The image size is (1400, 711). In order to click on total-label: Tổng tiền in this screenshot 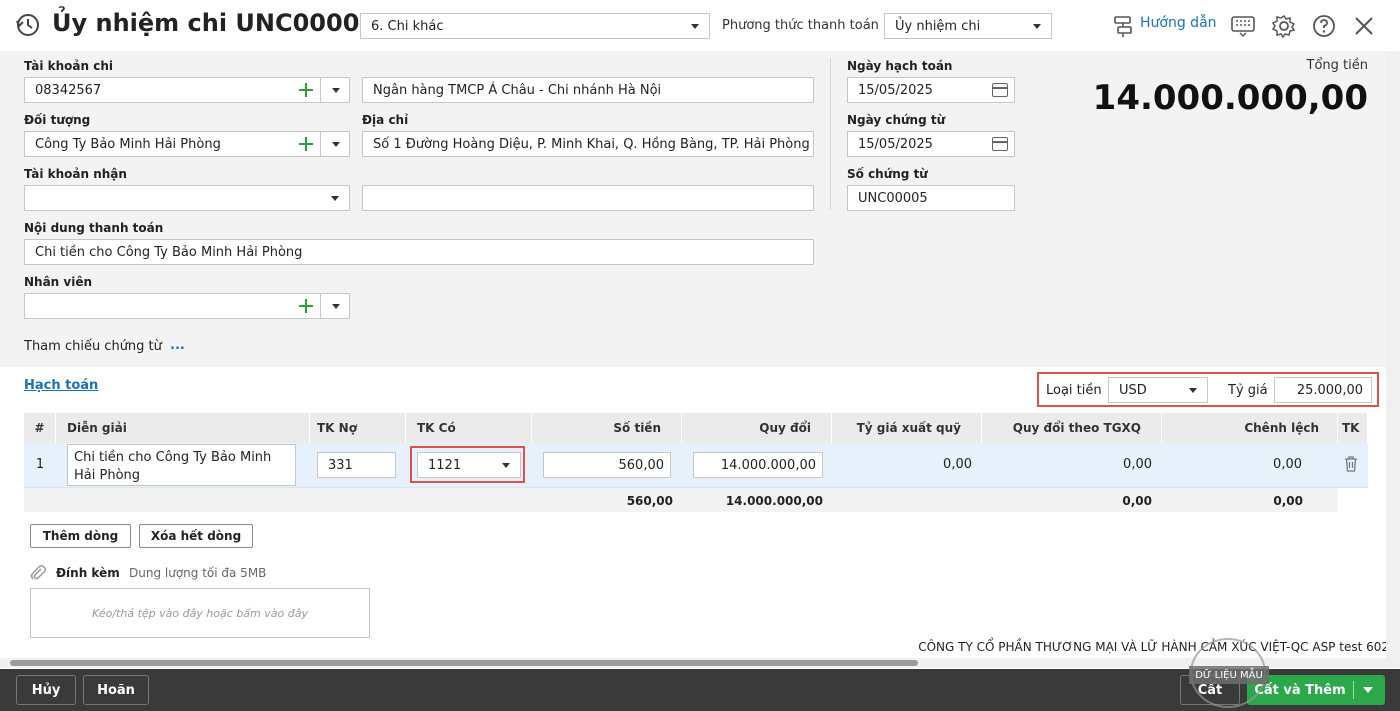, I will do `click(1337, 65)`.